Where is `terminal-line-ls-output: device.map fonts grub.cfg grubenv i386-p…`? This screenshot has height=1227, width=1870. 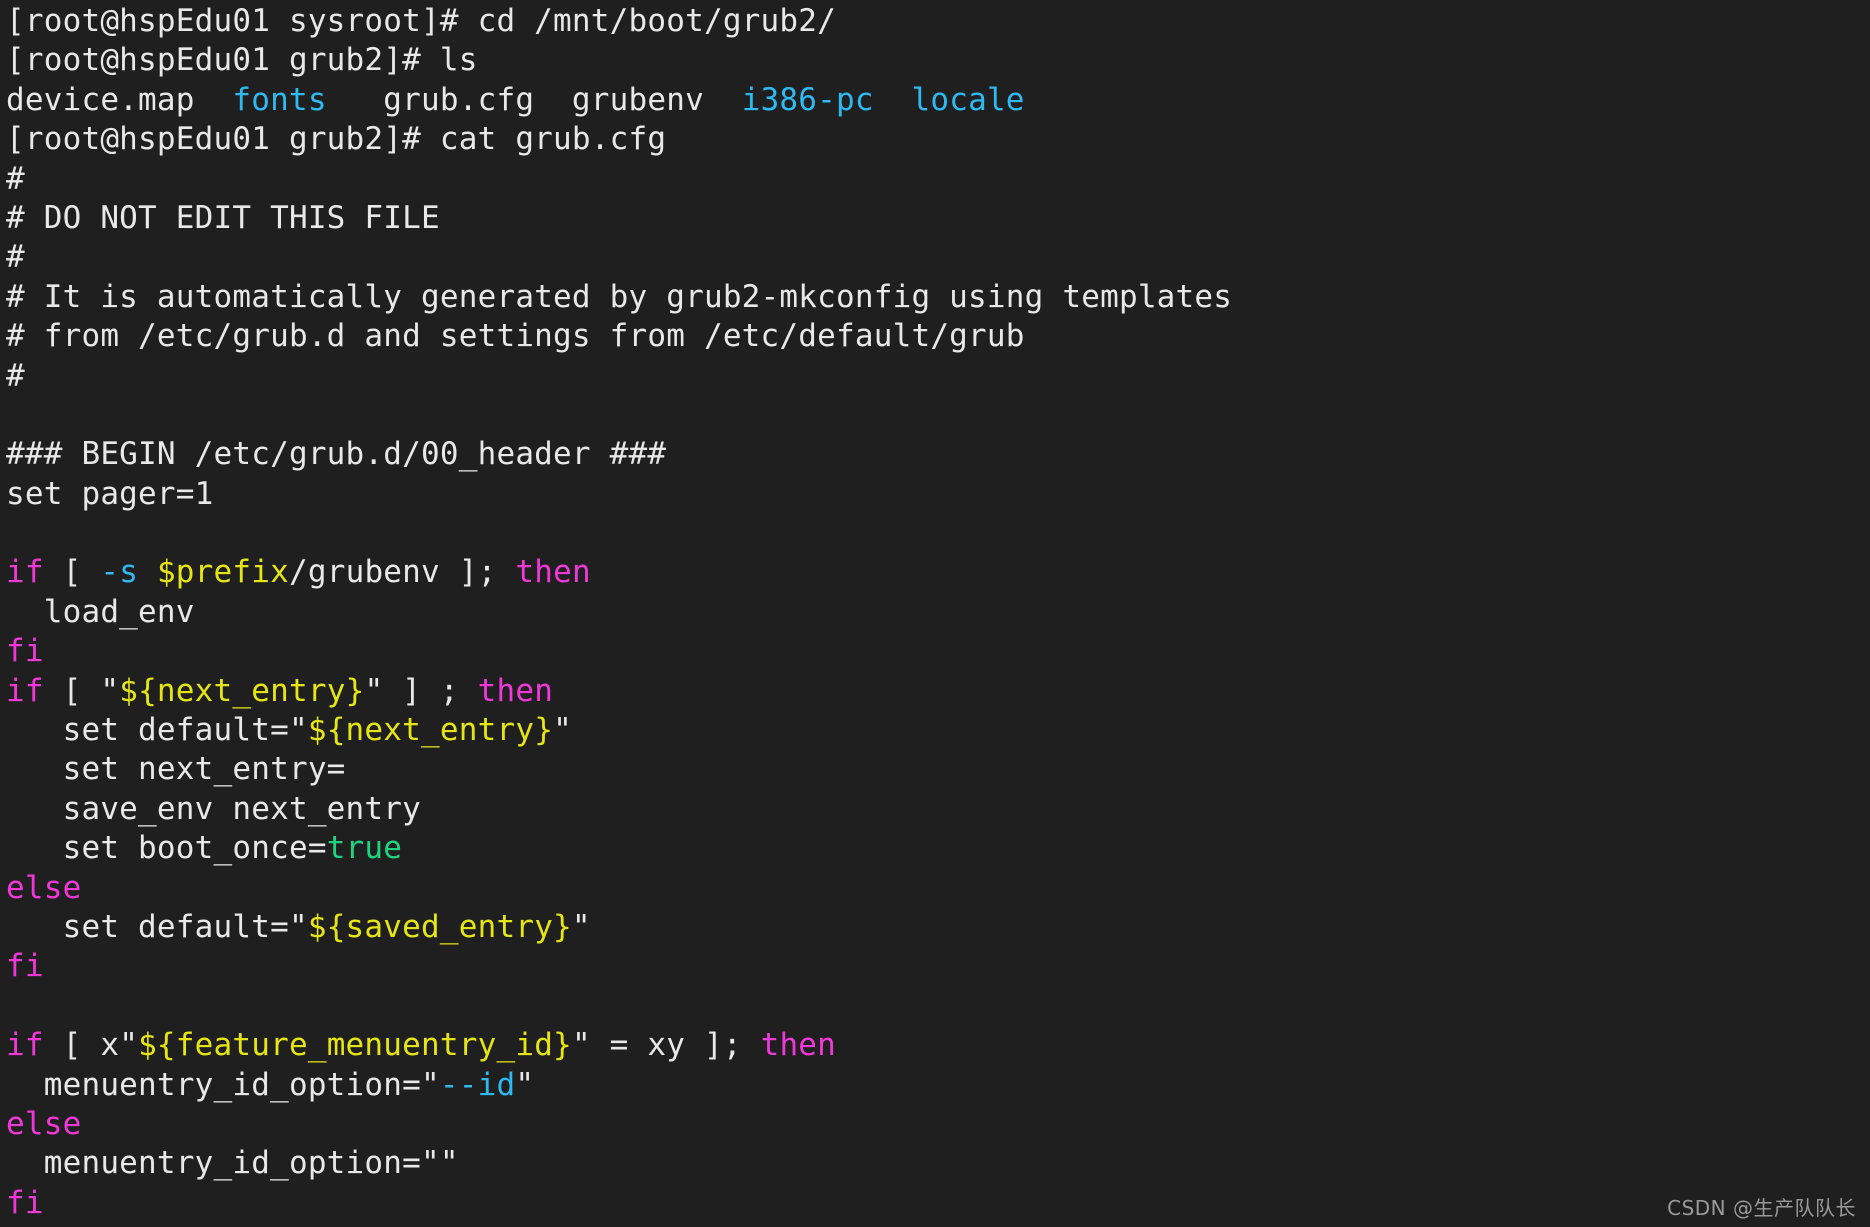 terminal-line-ls-output: device.map fonts grub.cfg grubenv i386-p… is located at coordinates (938, 100).